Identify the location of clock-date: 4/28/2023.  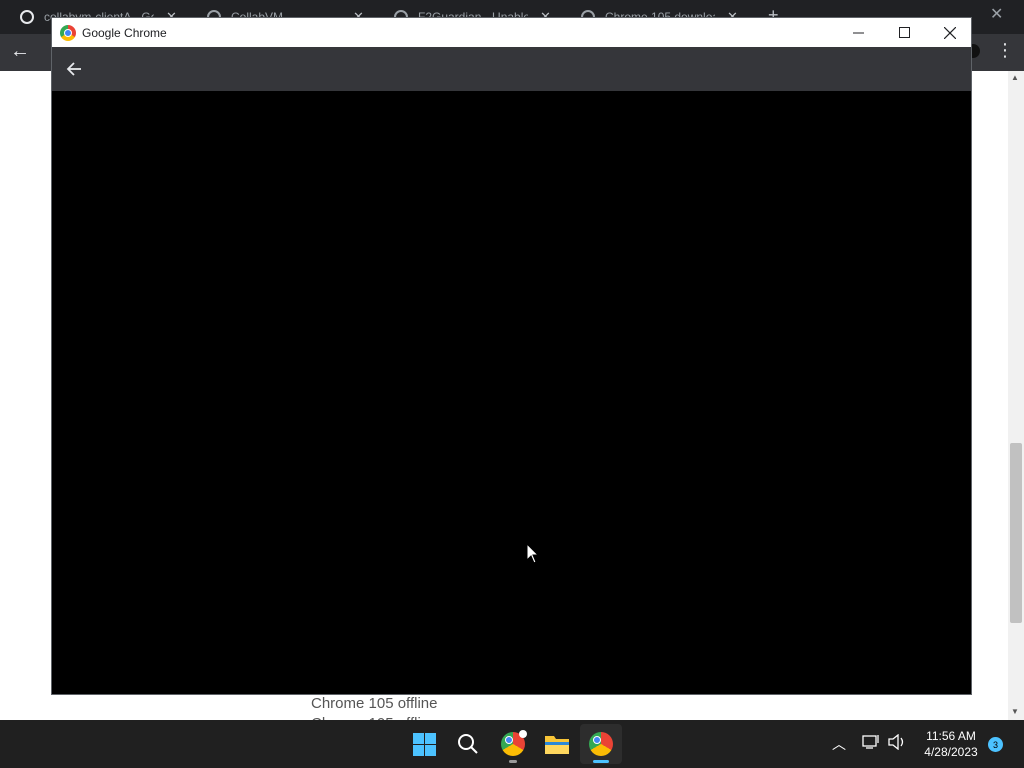
(951, 752).